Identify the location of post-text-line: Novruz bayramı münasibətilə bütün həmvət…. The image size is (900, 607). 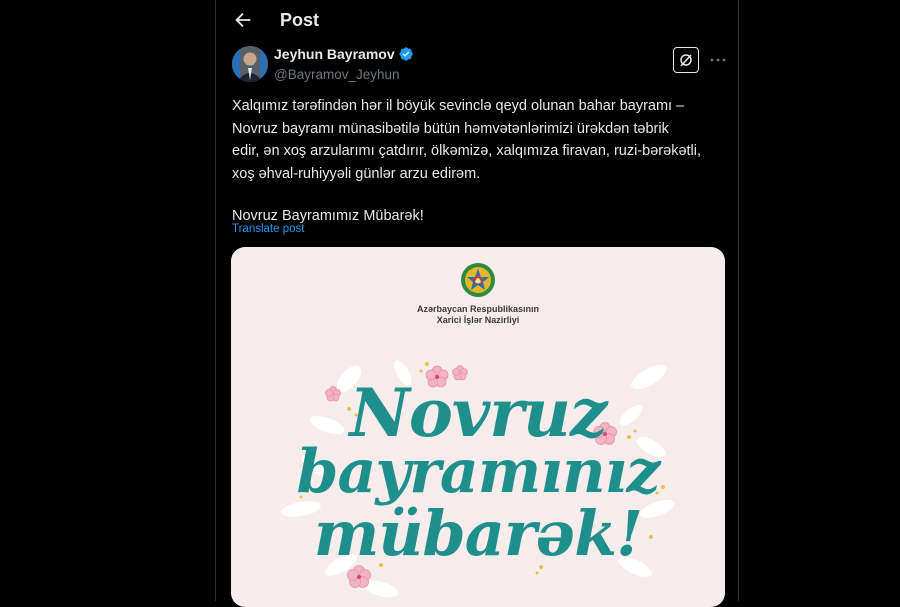
(450, 128).